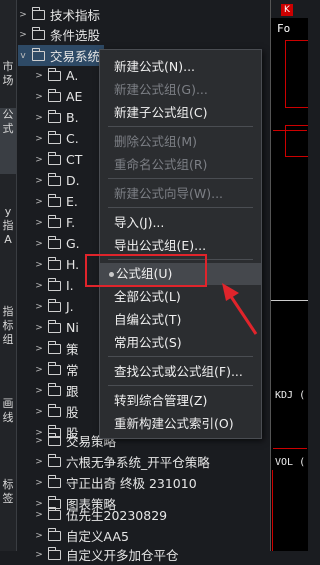 The image size is (320, 565). I want to click on chevron-right-icon: >, so click(39, 555).